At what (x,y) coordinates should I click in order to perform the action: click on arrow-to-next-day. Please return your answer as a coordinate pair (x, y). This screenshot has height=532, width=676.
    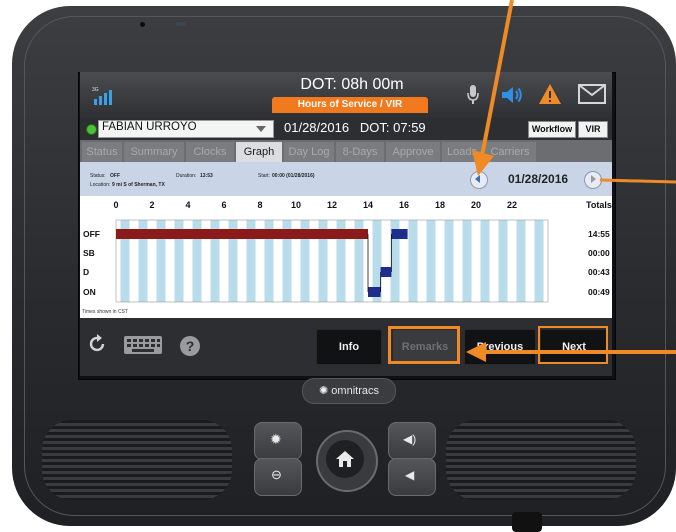
    Looking at the image, I should click on (637, 181).